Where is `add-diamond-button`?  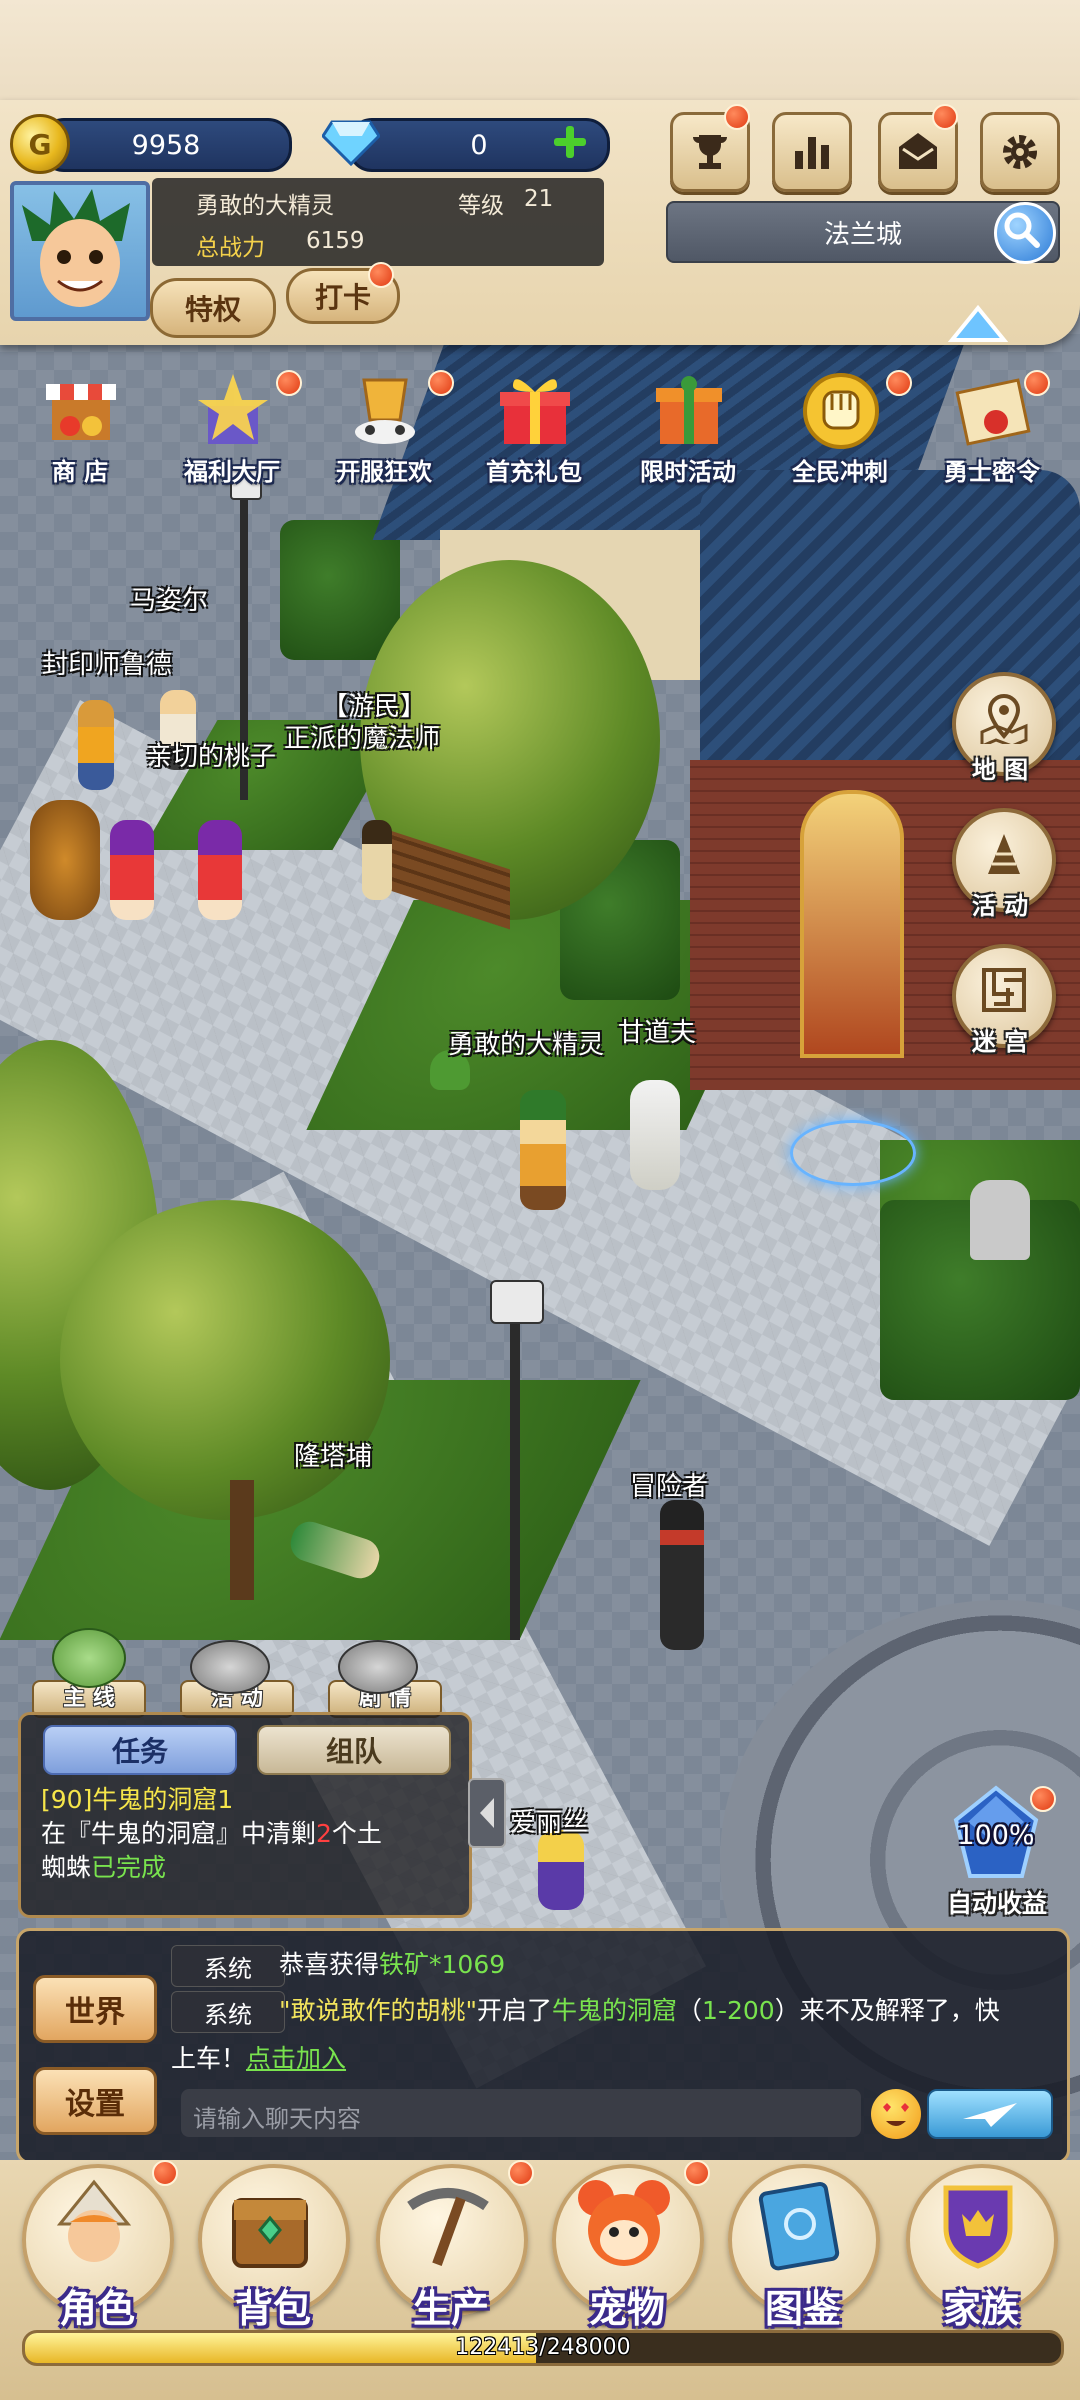
add-diamond-button is located at coordinates (570, 142).